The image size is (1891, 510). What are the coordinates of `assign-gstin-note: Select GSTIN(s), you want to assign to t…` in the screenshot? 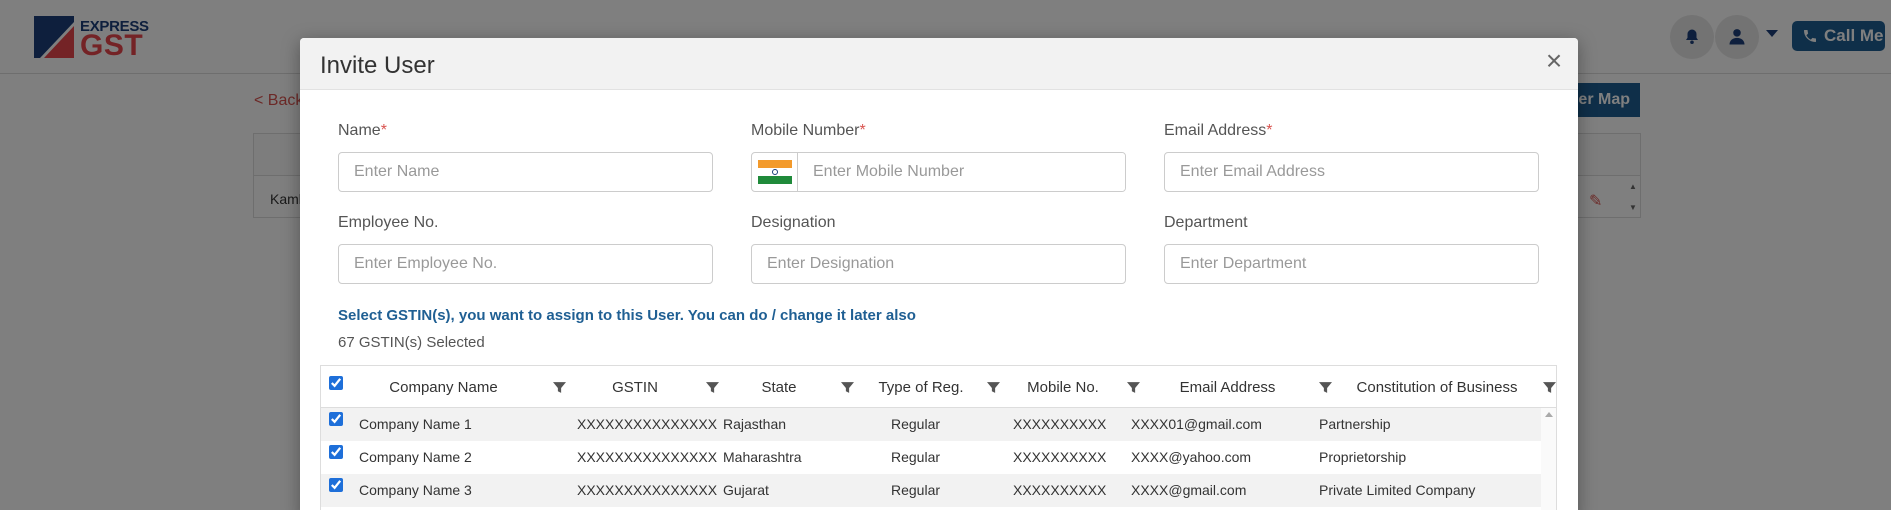 It's located at (627, 315).